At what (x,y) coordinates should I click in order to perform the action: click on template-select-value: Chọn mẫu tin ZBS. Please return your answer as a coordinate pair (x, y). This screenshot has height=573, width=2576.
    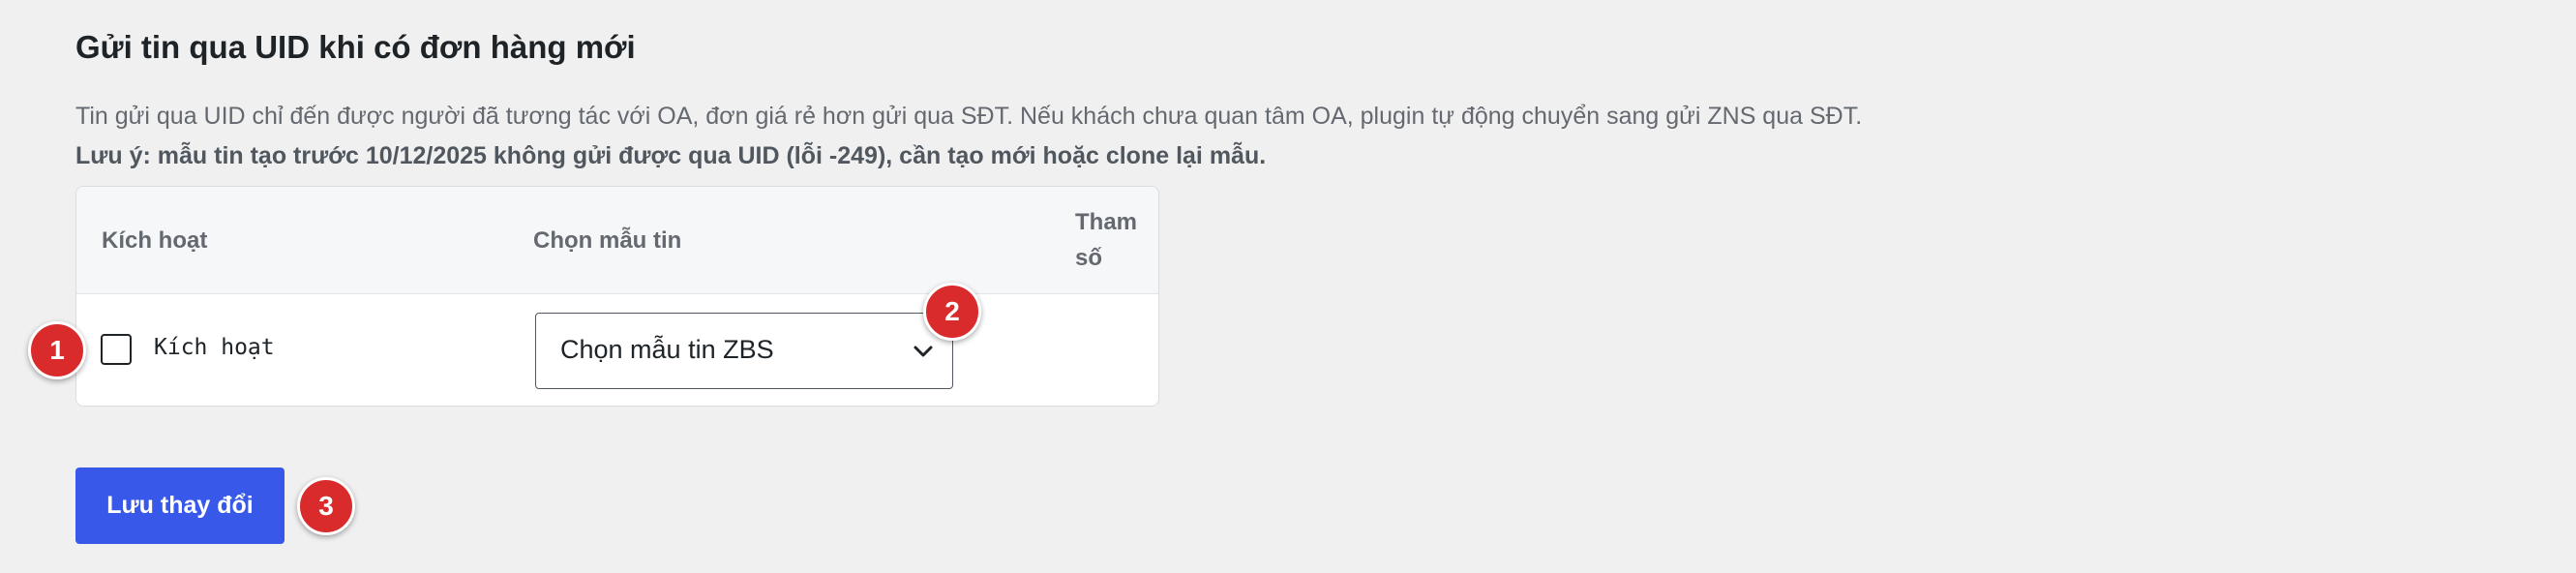
    Looking at the image, I should click on (667, 349).